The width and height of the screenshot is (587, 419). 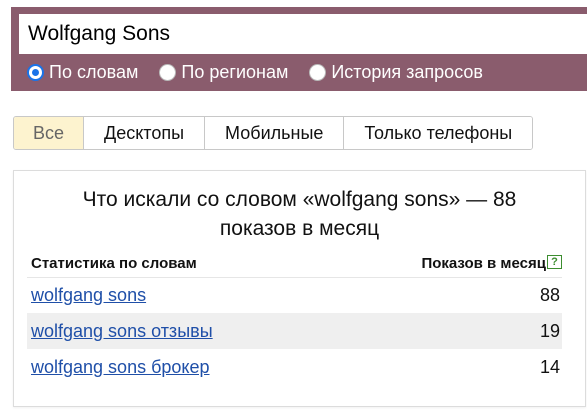 I want to click on phrase-cell: wolfgang sons, so click(x=179, y=295).